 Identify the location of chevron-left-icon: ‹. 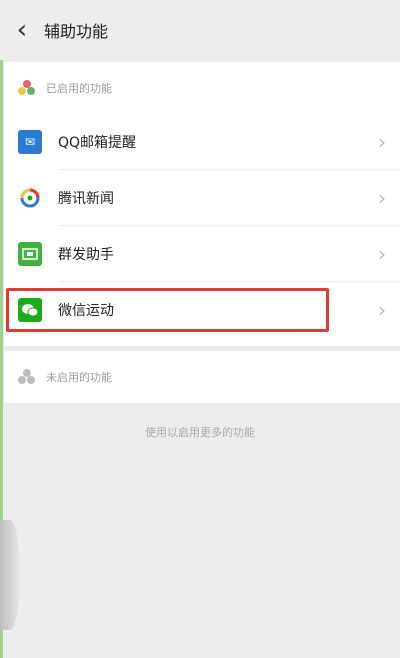
(22, 30).